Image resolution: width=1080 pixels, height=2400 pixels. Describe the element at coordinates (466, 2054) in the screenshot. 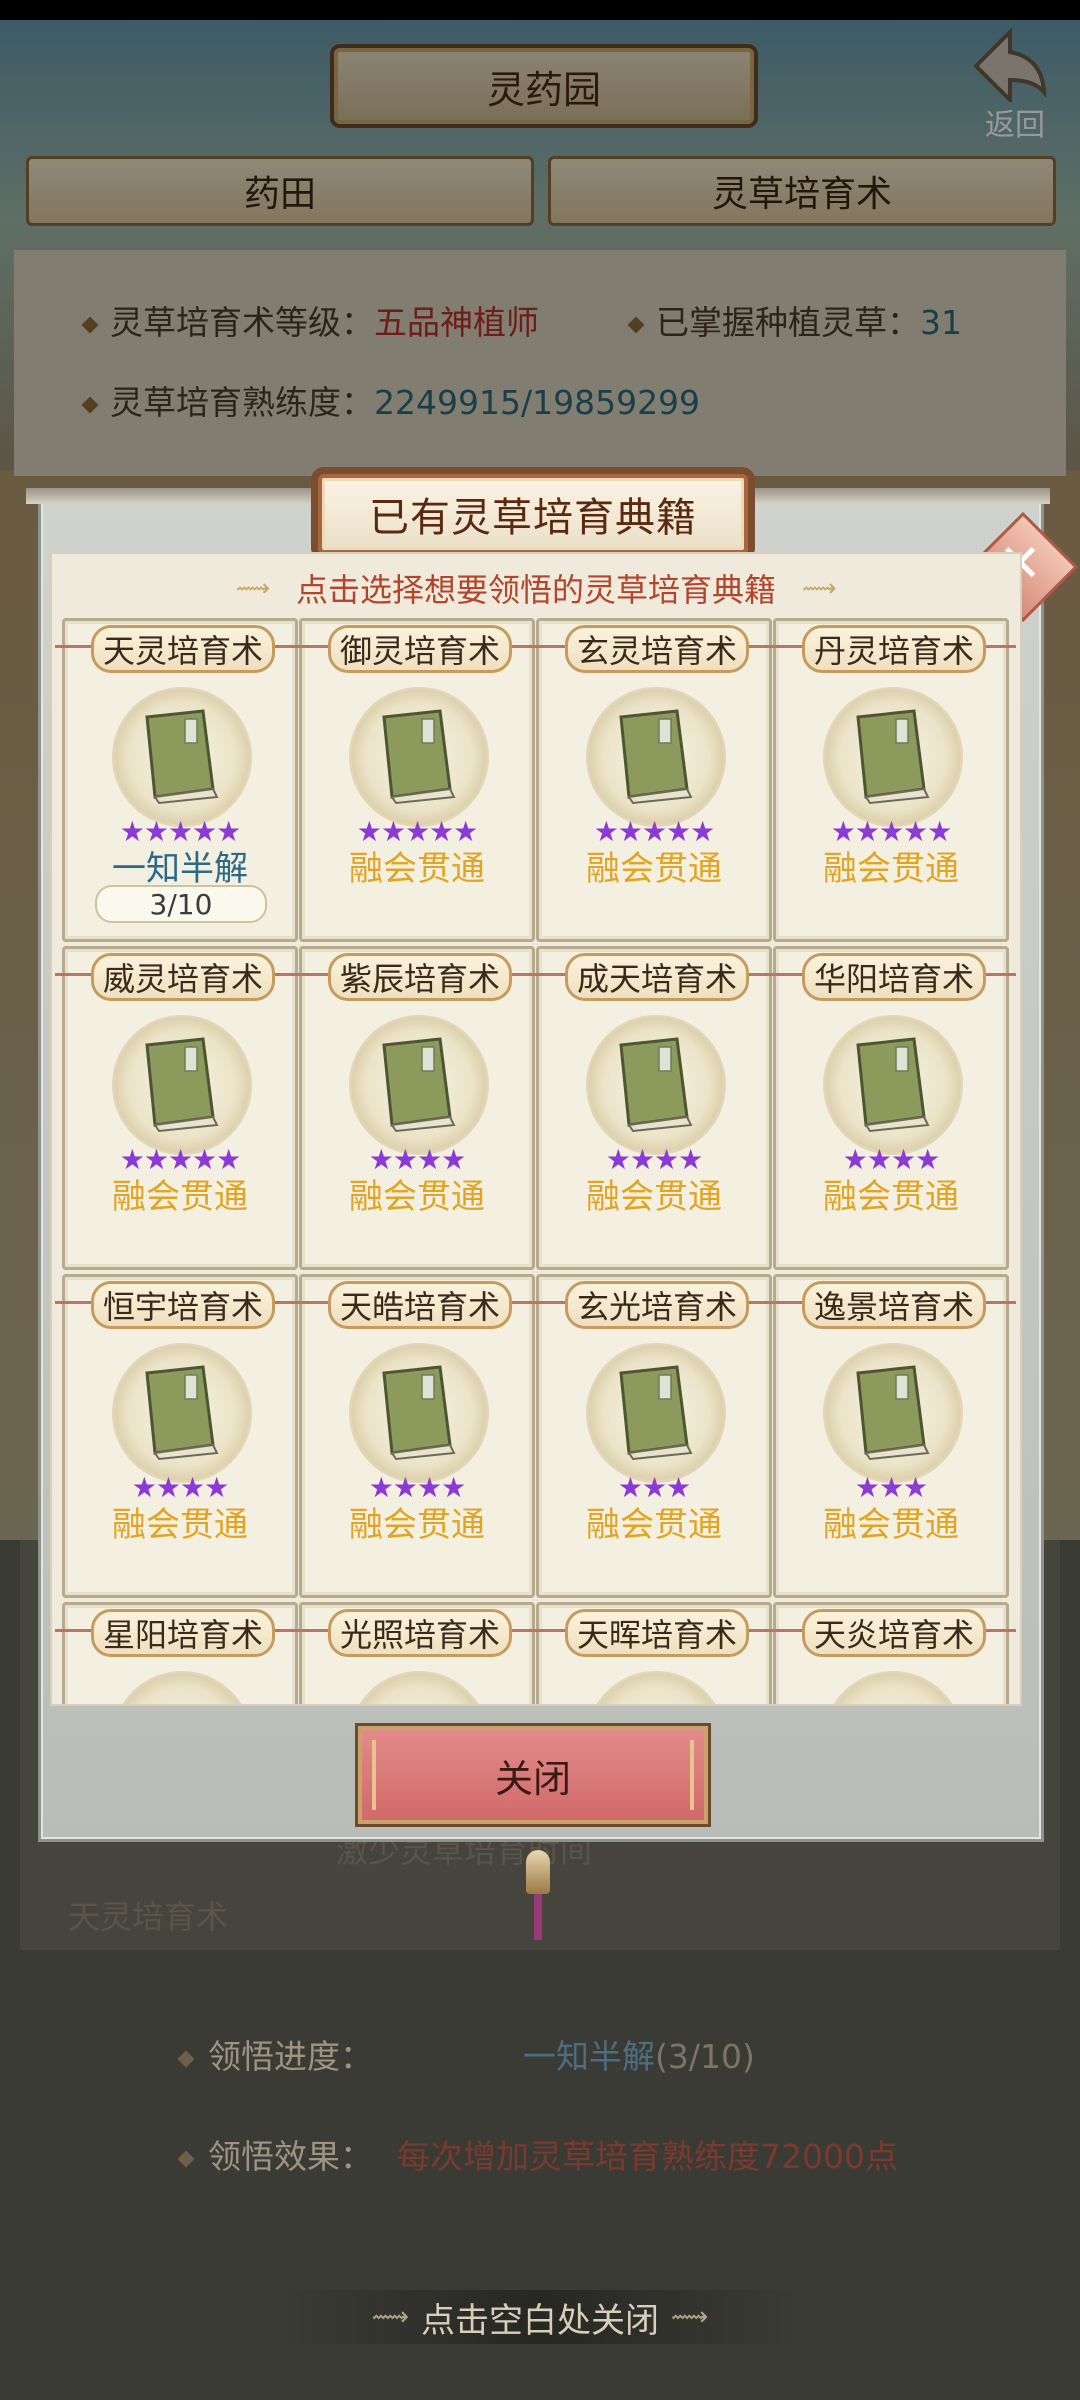

I see `comprehension-progress-row: 领悟进度： 一知半解(3/10)` at that location.